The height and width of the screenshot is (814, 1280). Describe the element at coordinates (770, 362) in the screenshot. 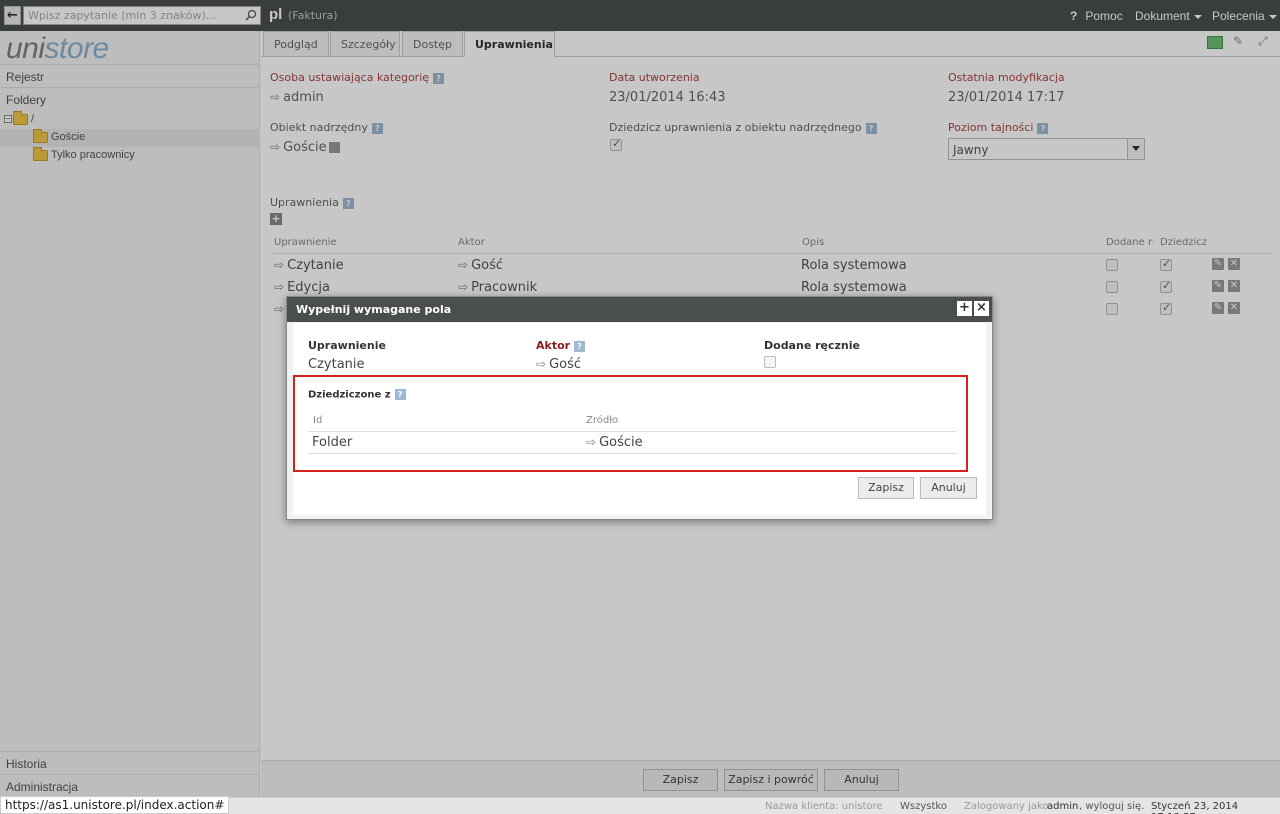

I see `dialog-manual-checkbox` at that location.